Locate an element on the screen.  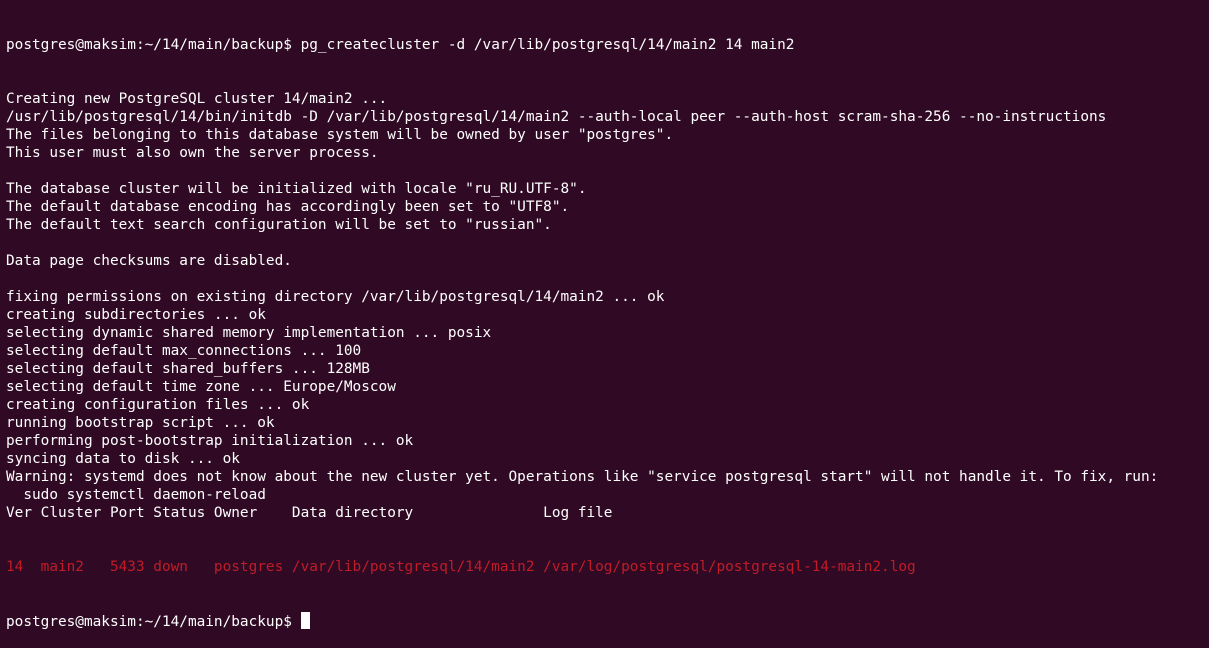
output-line: running bootstrap script ... ok is located at coordinates (140, 423).